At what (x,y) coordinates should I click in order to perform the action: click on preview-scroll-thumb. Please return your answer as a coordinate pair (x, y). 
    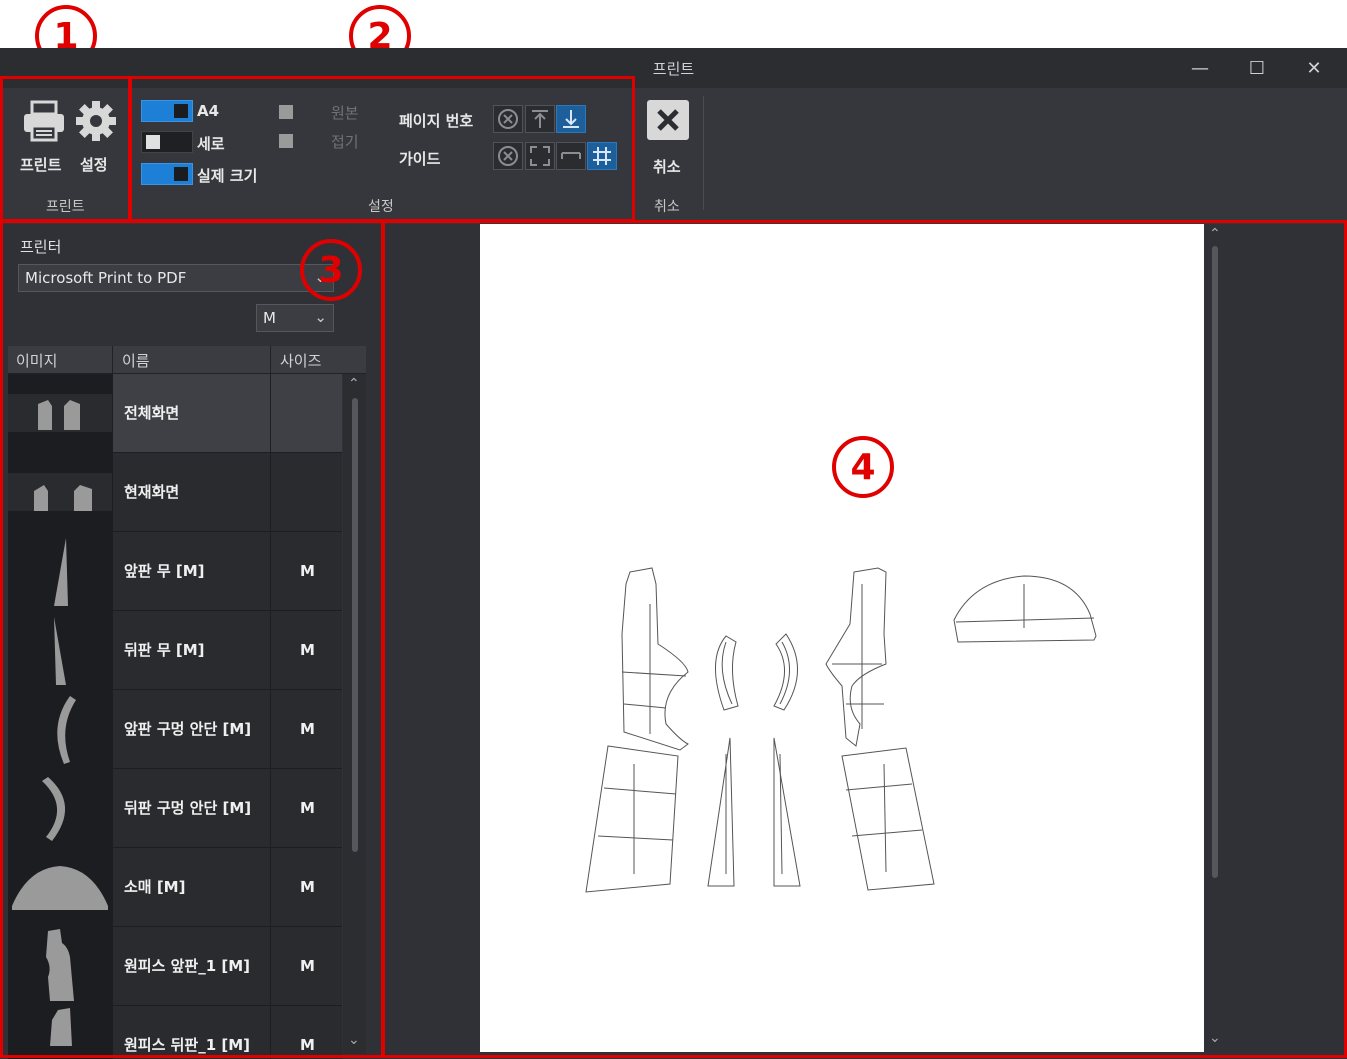
    Looking at the image, I should click on (1215, 562).